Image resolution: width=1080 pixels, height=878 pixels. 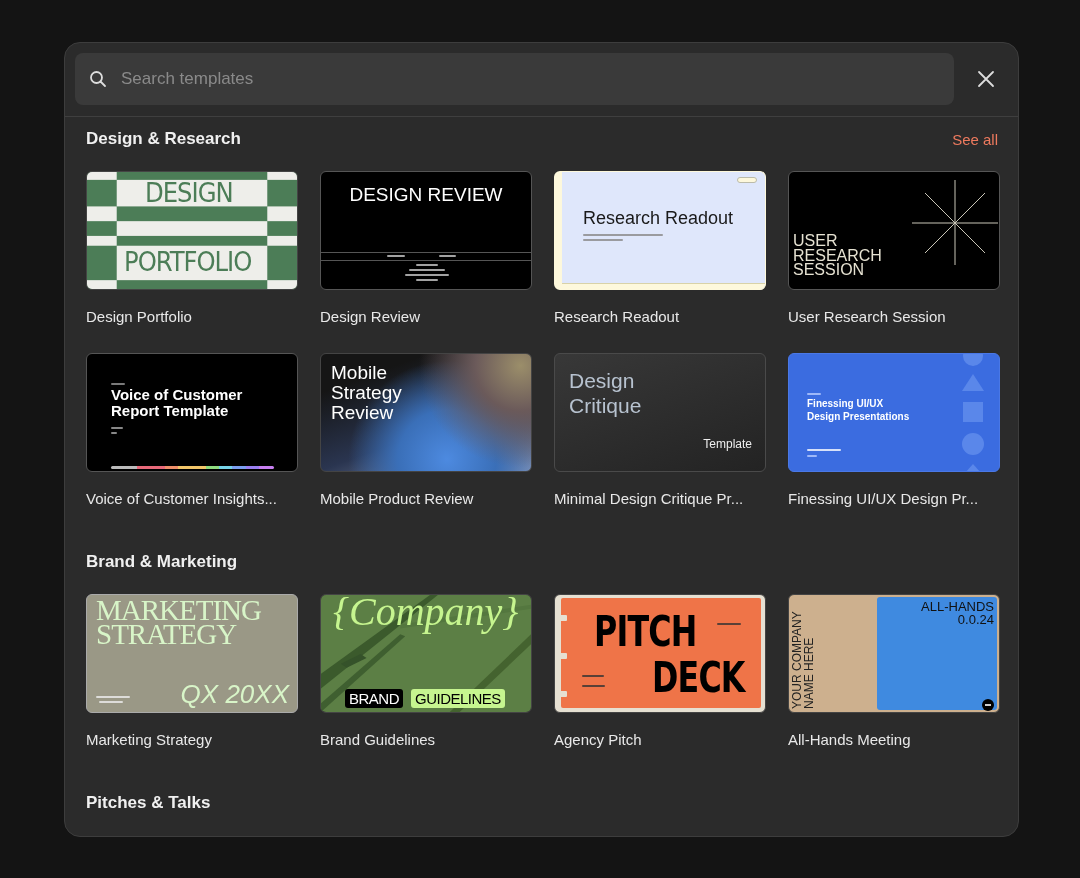 I want to click on template-name: Agency Pitch, so click(x=660, y=739).